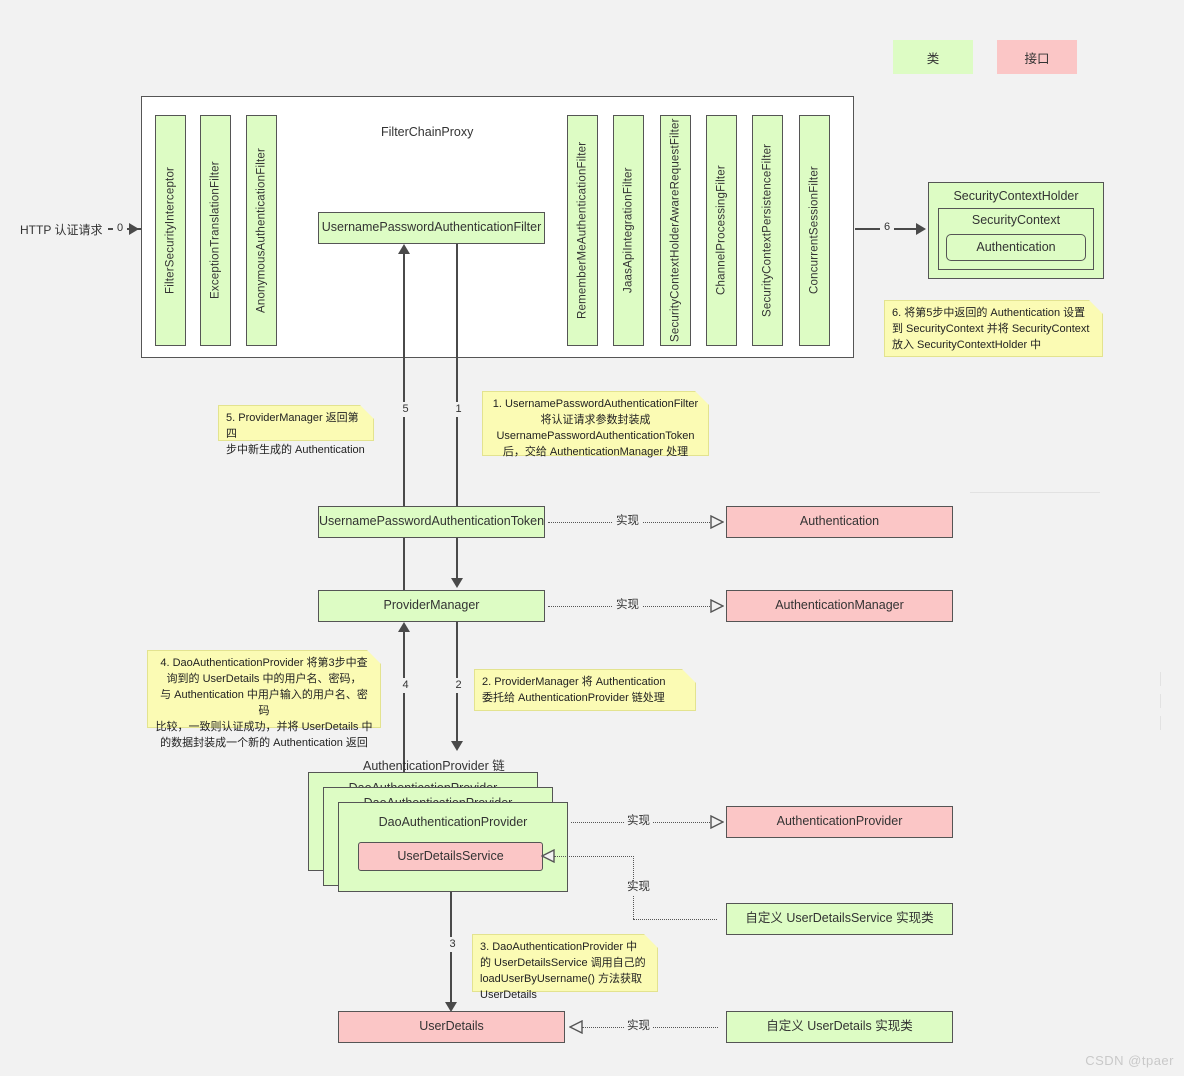 The width and height of the screenshot is (1184, 1076). I want to click on edge-step4-label: 4, so click(405, 685).